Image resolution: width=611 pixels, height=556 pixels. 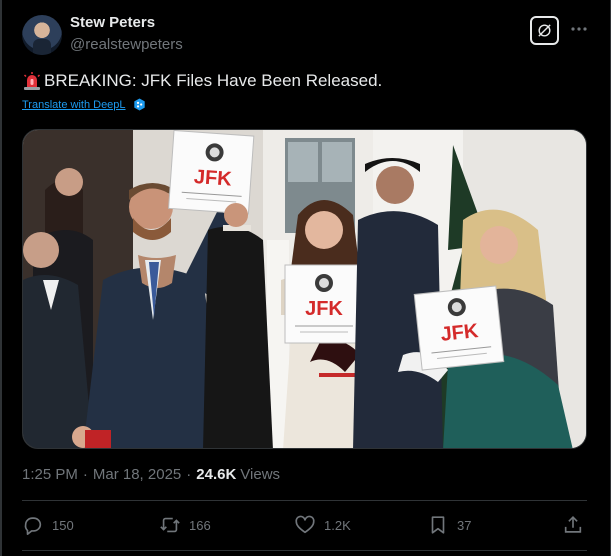 I want to click on tweet-date: Mar 18, 2025, so click(x=137, y=474).